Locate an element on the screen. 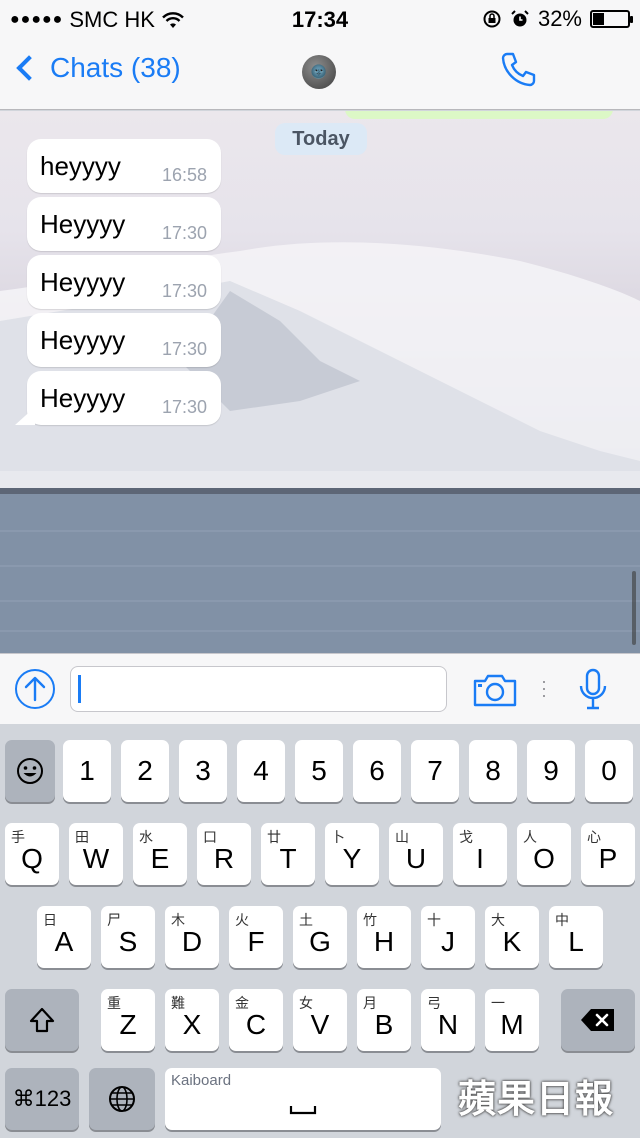 Image resolution: width=640 pixels, height=1138 pixels. key-w: 田W is located at coordinates (96, 854).